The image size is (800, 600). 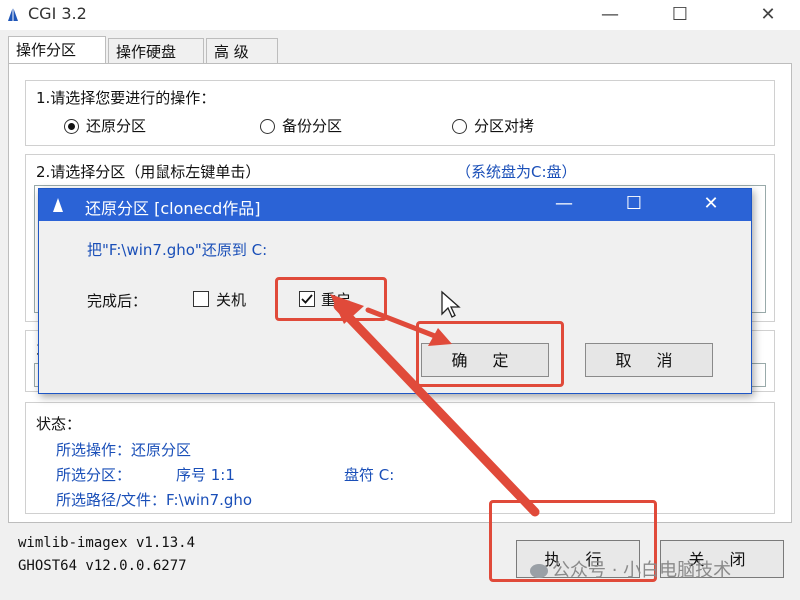 What do you see at coordinates (156, 51) in the screenshot?
I see `tab-disk-ops: 操作硬盘` at bounding box center [156, 51].